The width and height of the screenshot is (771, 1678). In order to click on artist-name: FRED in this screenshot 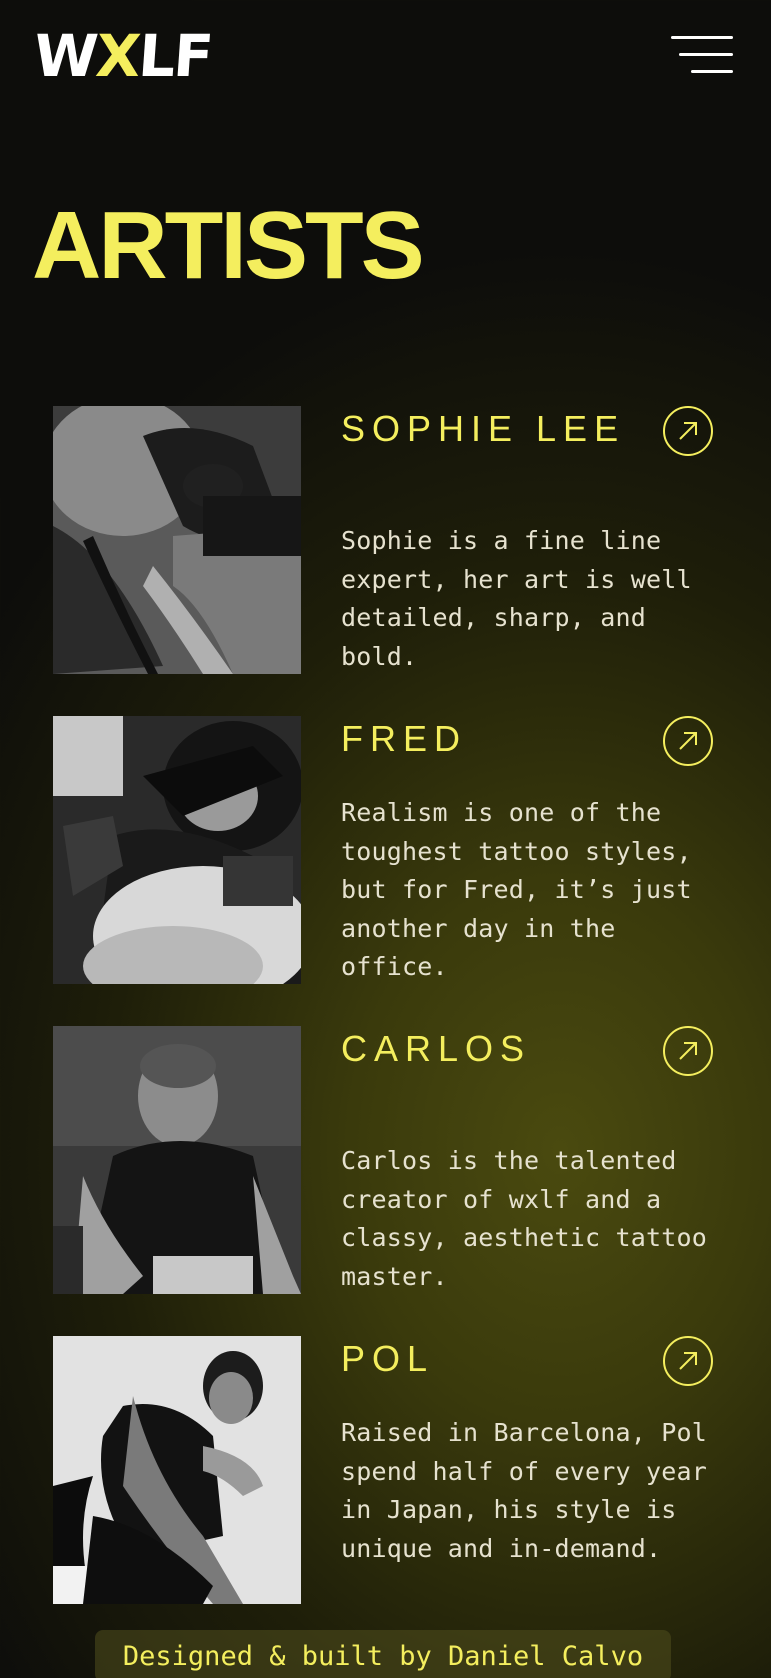, I will do `click(404, 738)`.